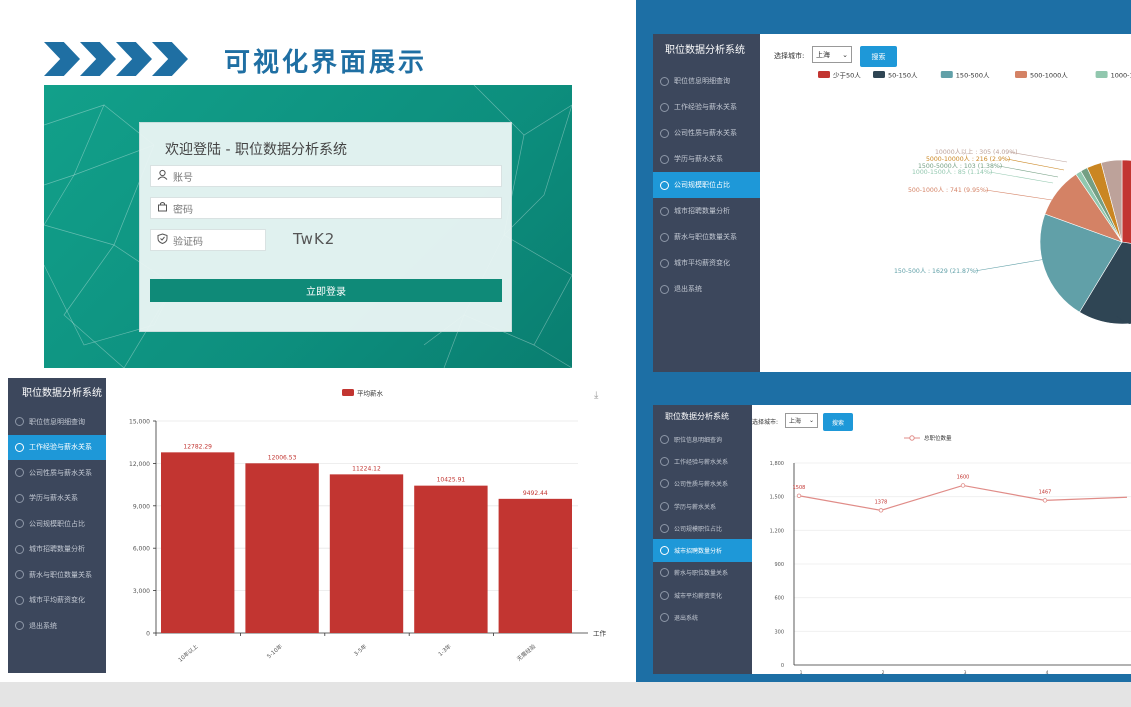  What do you see at coordinates (314, 239) in the screenshot?
I see `captcha-image: TwK2` at bounding box center [314, 239].